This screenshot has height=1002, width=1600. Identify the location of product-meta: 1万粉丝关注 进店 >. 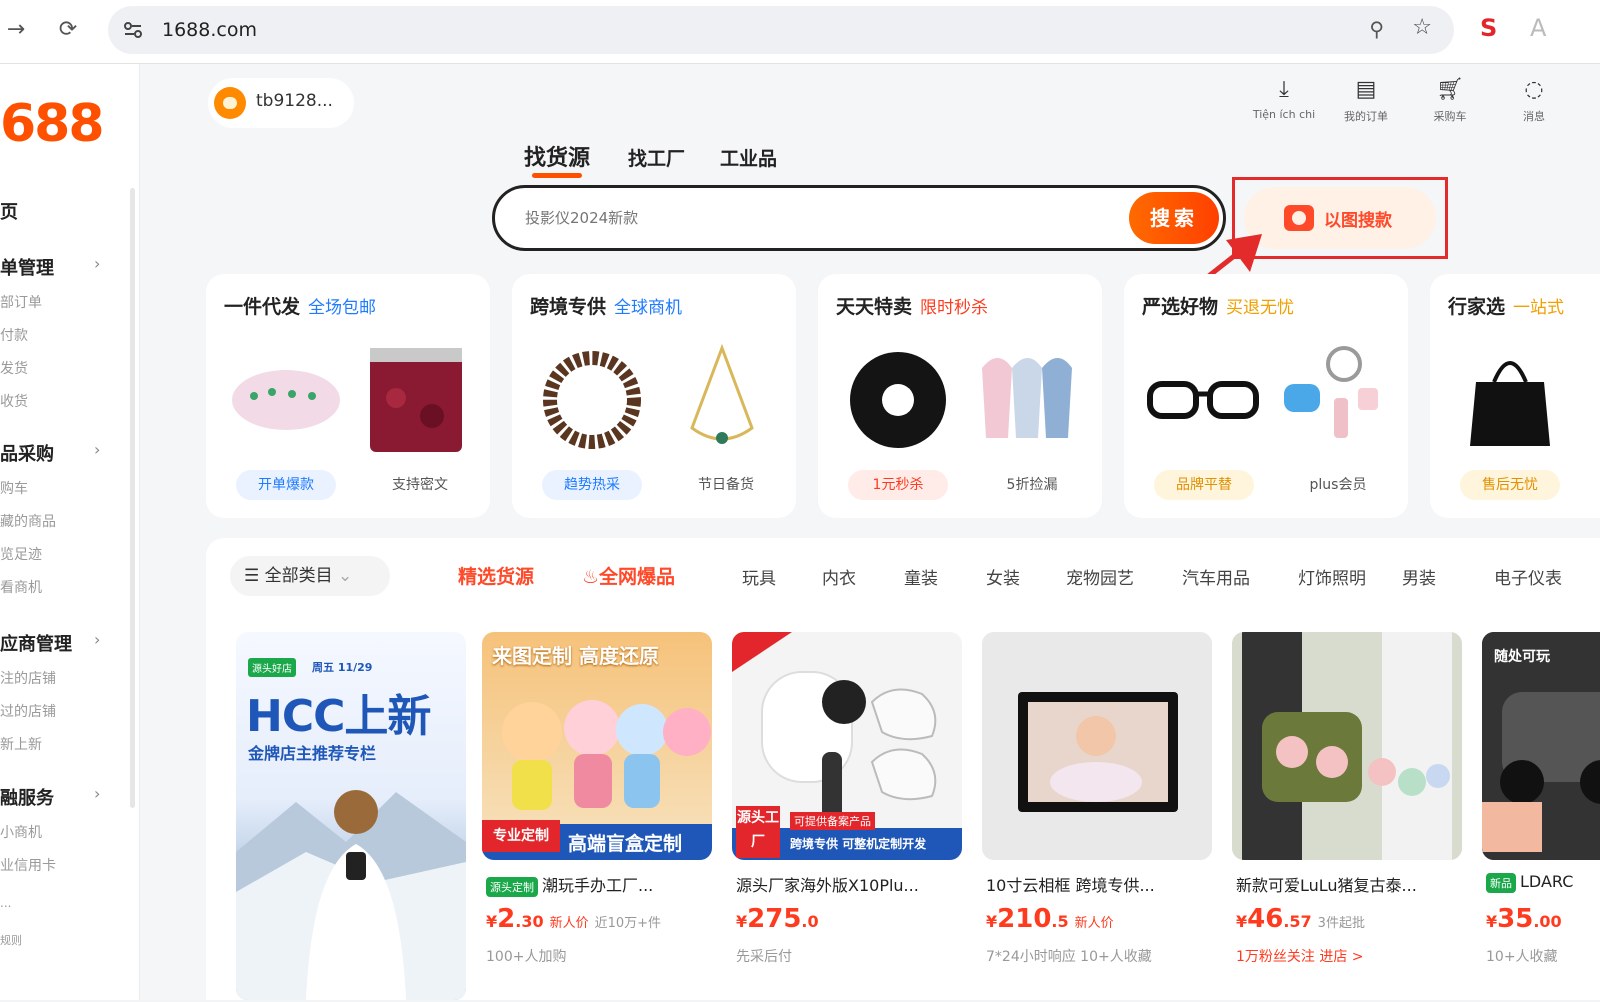
(1300, 956).